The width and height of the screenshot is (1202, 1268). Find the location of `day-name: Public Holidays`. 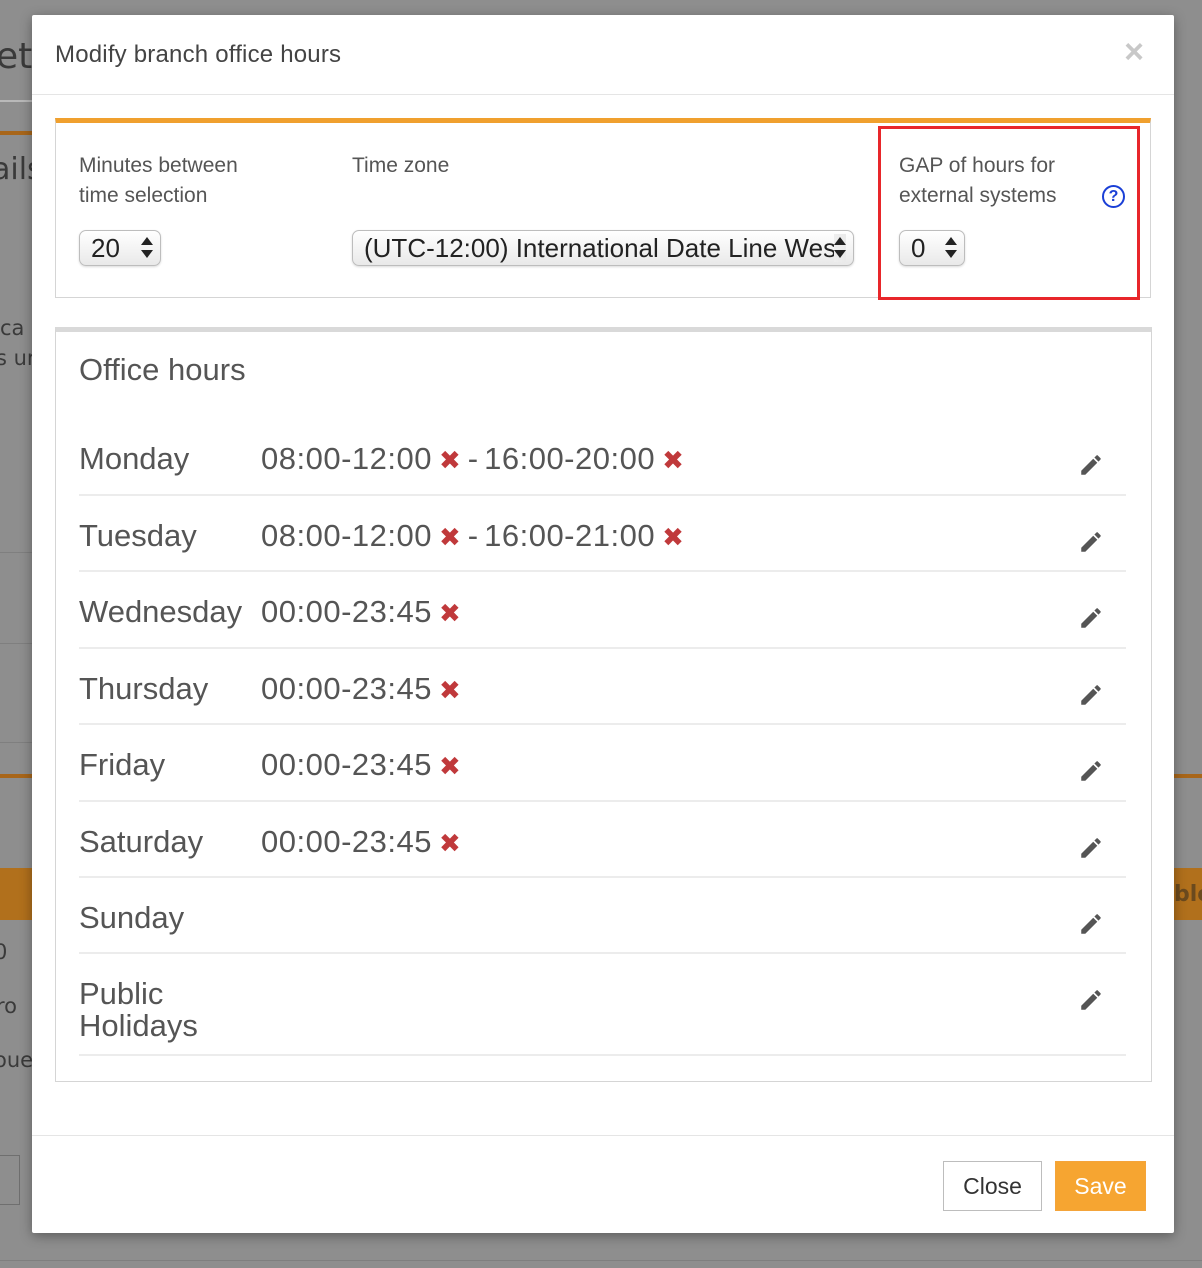

day-name: Public Holidays is located at coordinates (138, 1010).